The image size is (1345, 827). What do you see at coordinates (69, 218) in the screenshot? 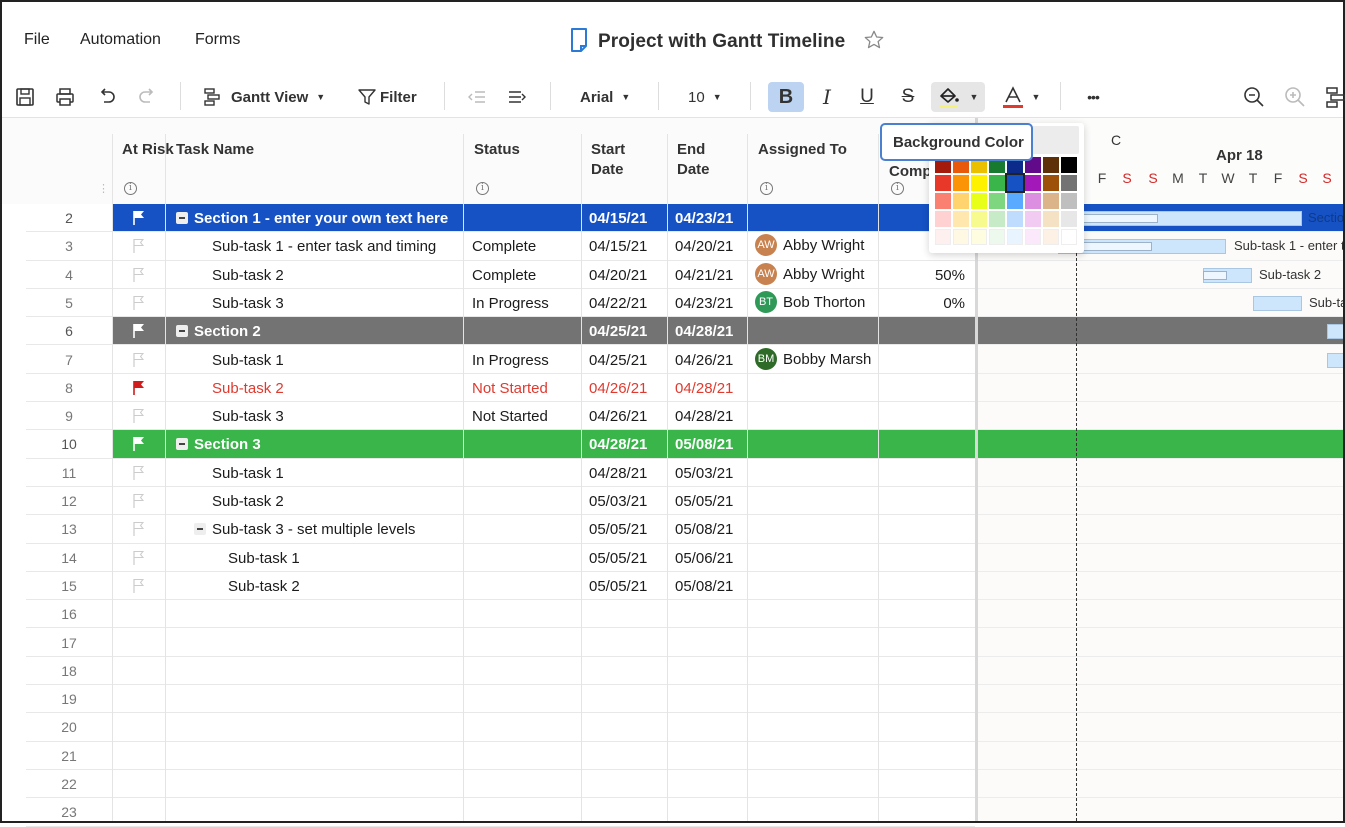
I see `row-number: 2` at bounding box center [69, 218].